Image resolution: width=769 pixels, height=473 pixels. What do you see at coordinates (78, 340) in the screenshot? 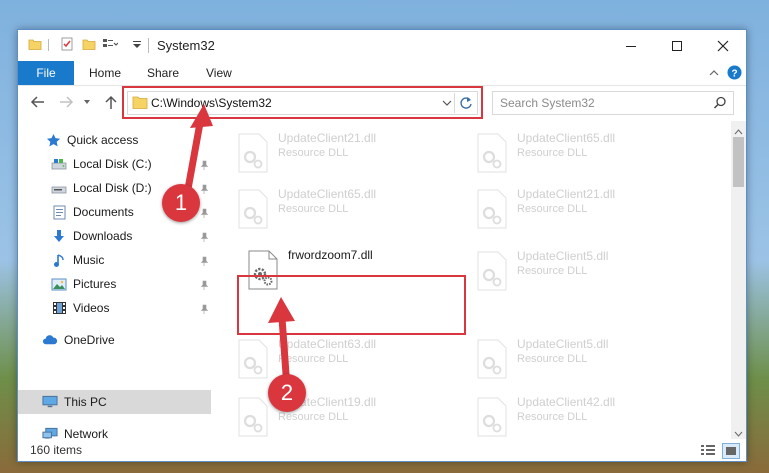
I see `nav-item-onedrive: OneDrive` at bounding box center [78, 340].